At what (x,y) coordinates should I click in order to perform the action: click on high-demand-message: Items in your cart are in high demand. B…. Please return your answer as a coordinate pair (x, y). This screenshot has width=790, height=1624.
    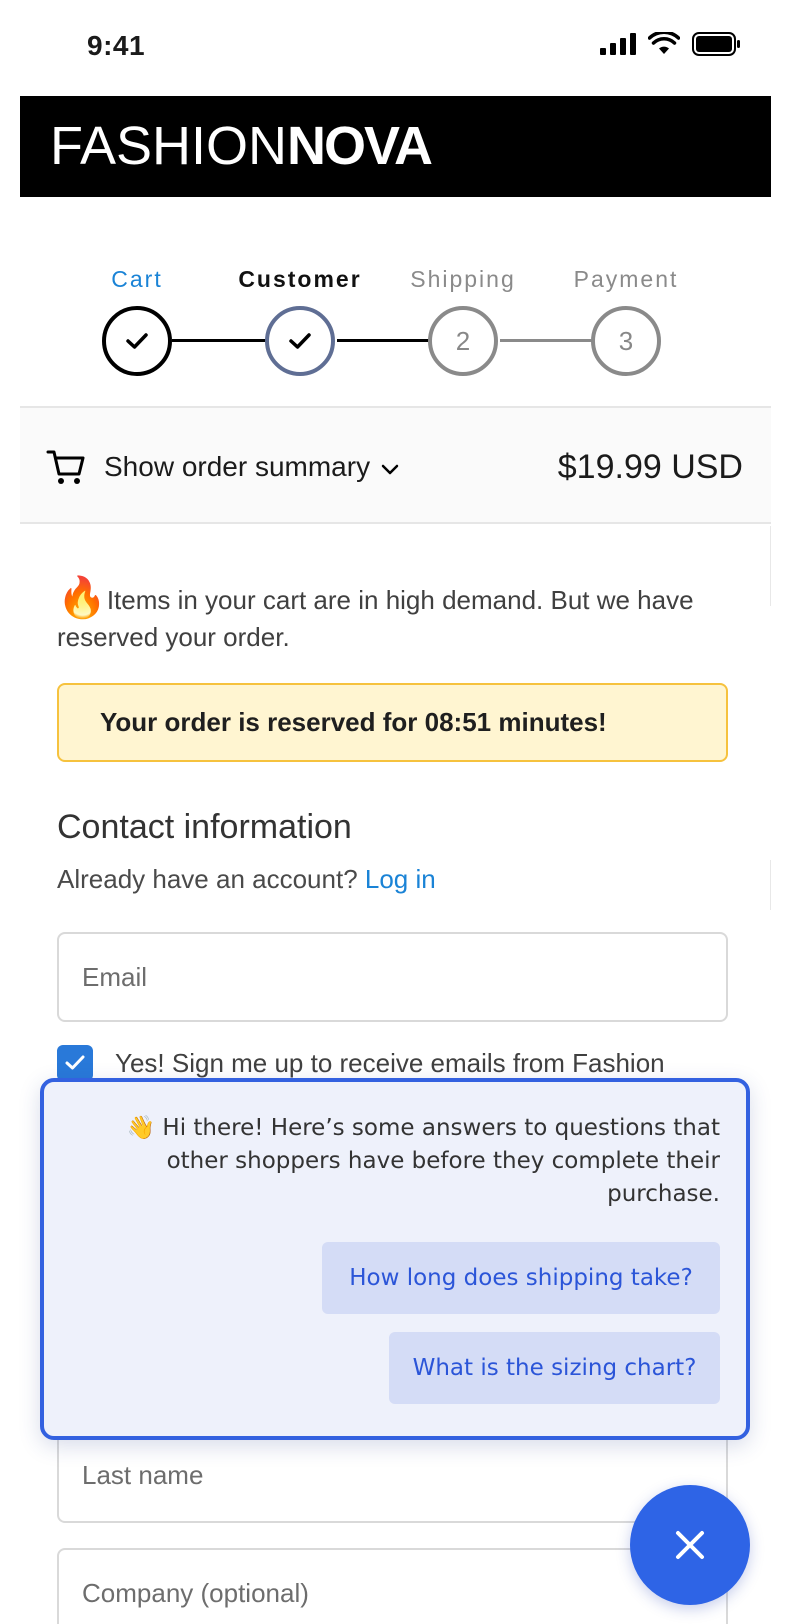
    Looking at the image, I should click on (375, 618).